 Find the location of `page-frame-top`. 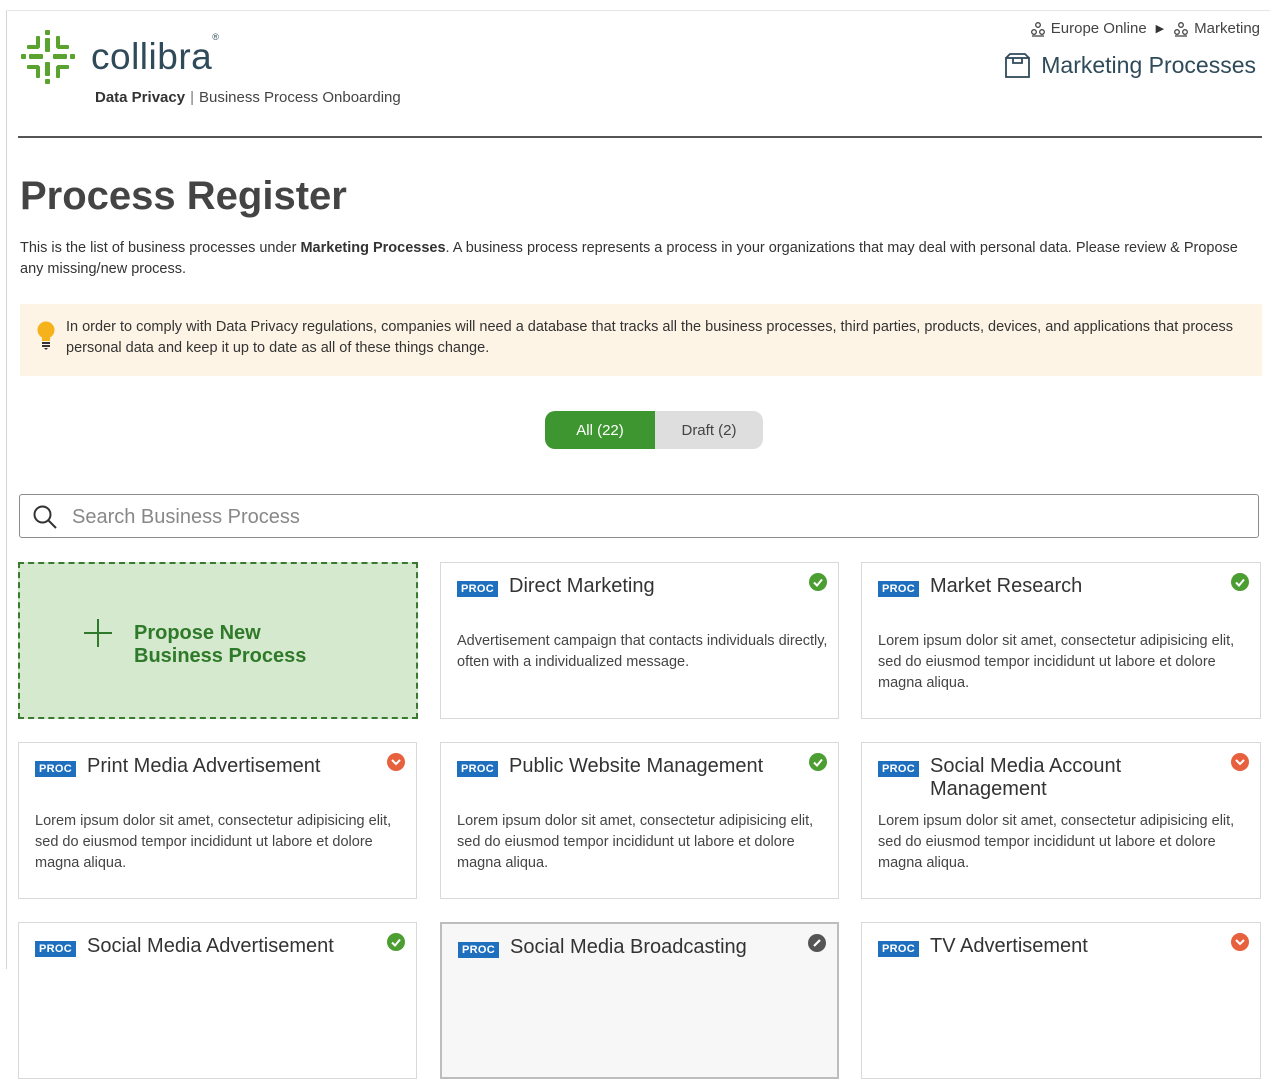

page-frame-top is located at coordinates (638, 10).